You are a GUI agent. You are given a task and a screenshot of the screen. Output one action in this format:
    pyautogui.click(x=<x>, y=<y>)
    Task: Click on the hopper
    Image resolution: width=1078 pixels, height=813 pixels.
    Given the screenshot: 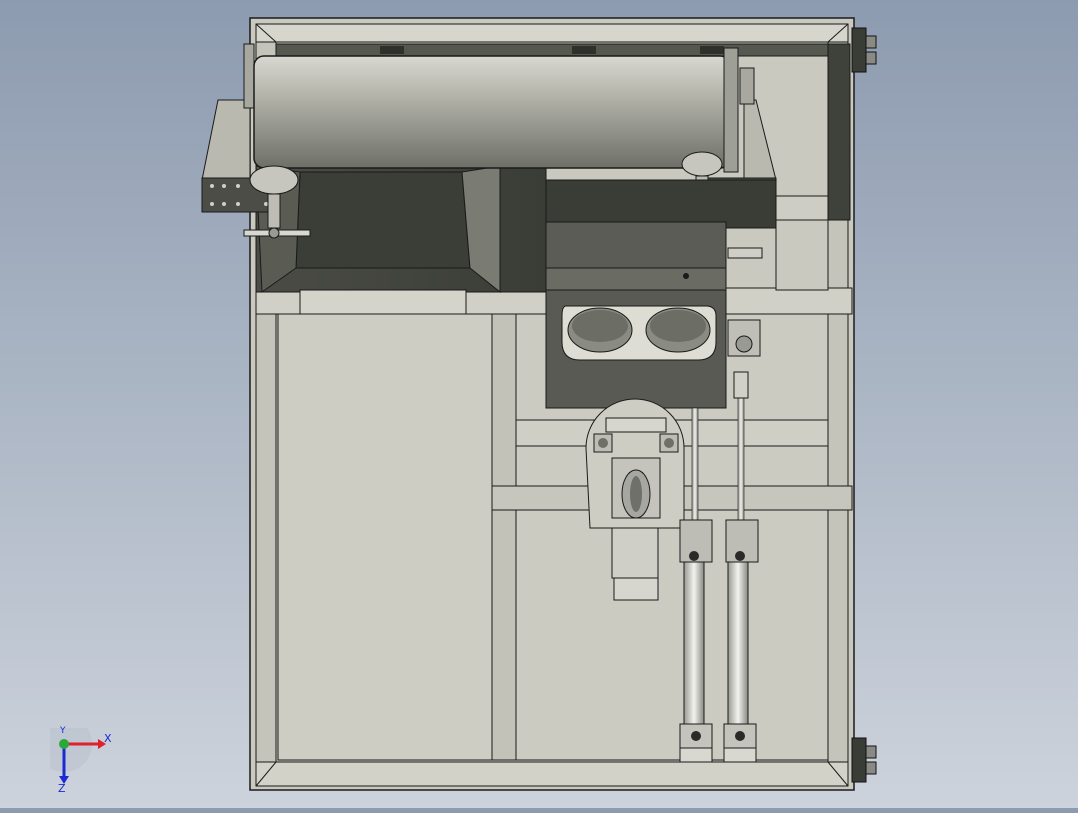 What is the action you would take?
    pyautogui.click(x=401, y=240)
    